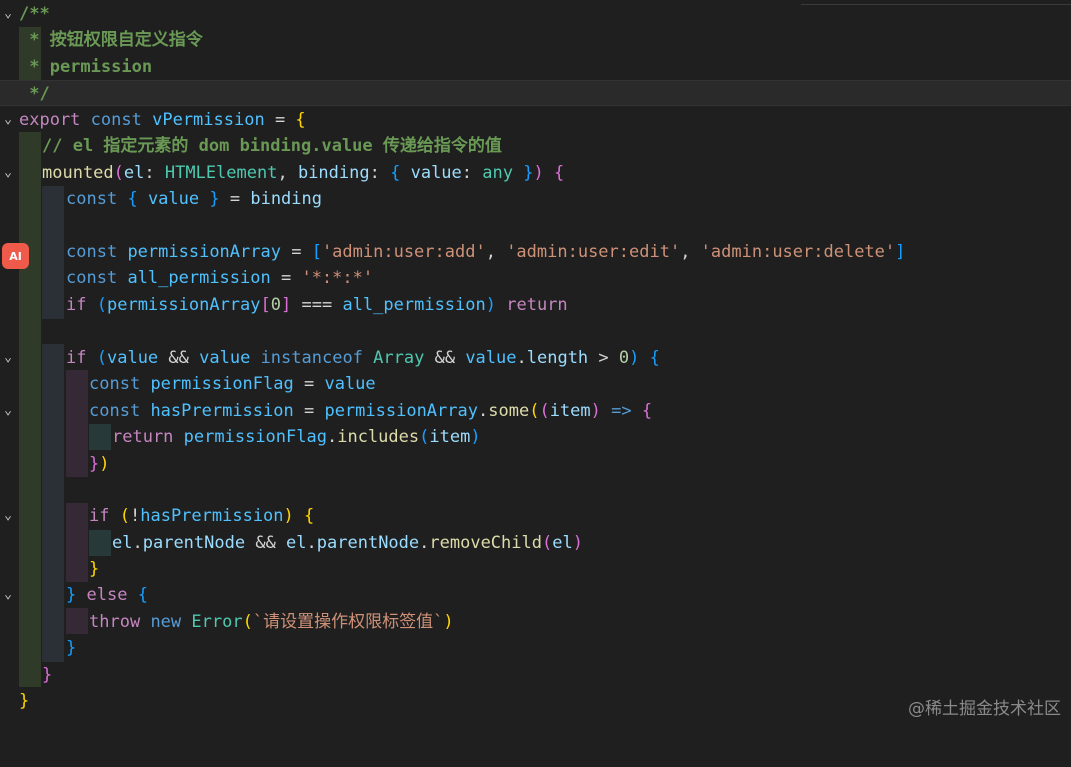  I want to click on ai-assistant-icon: AI, so click(15, 256).